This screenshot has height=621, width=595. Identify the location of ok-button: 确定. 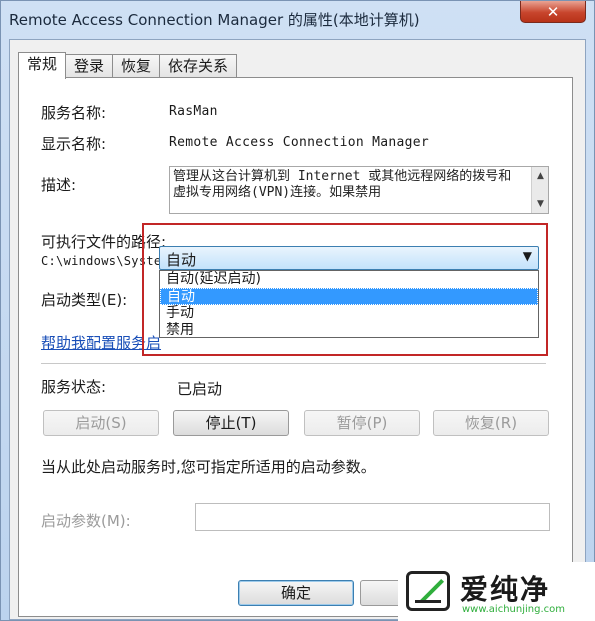
(296, 593).